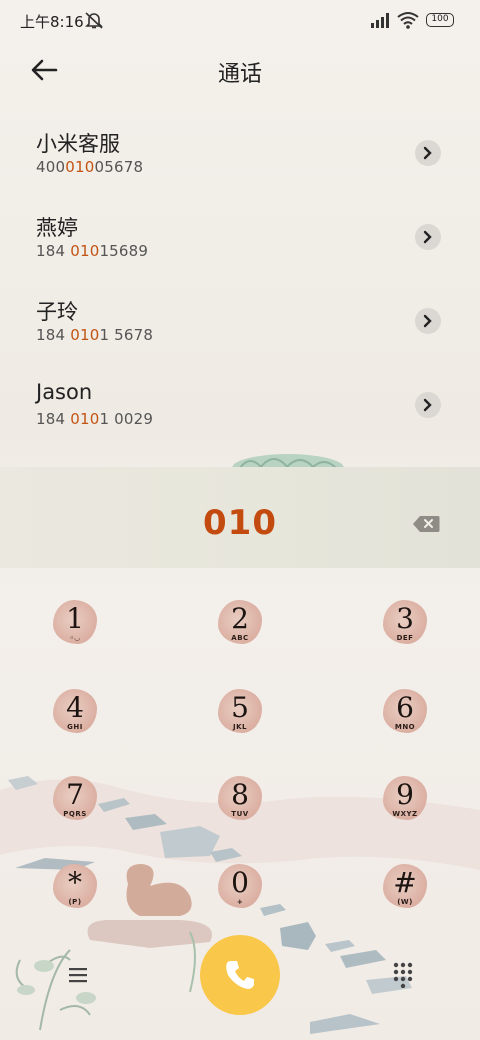 The width and height of the screenshot is (480, 1040). Describe the element at coordinates (240, 20) in the screenshot. I see `status-bar: 上午8:16 100` at that location.